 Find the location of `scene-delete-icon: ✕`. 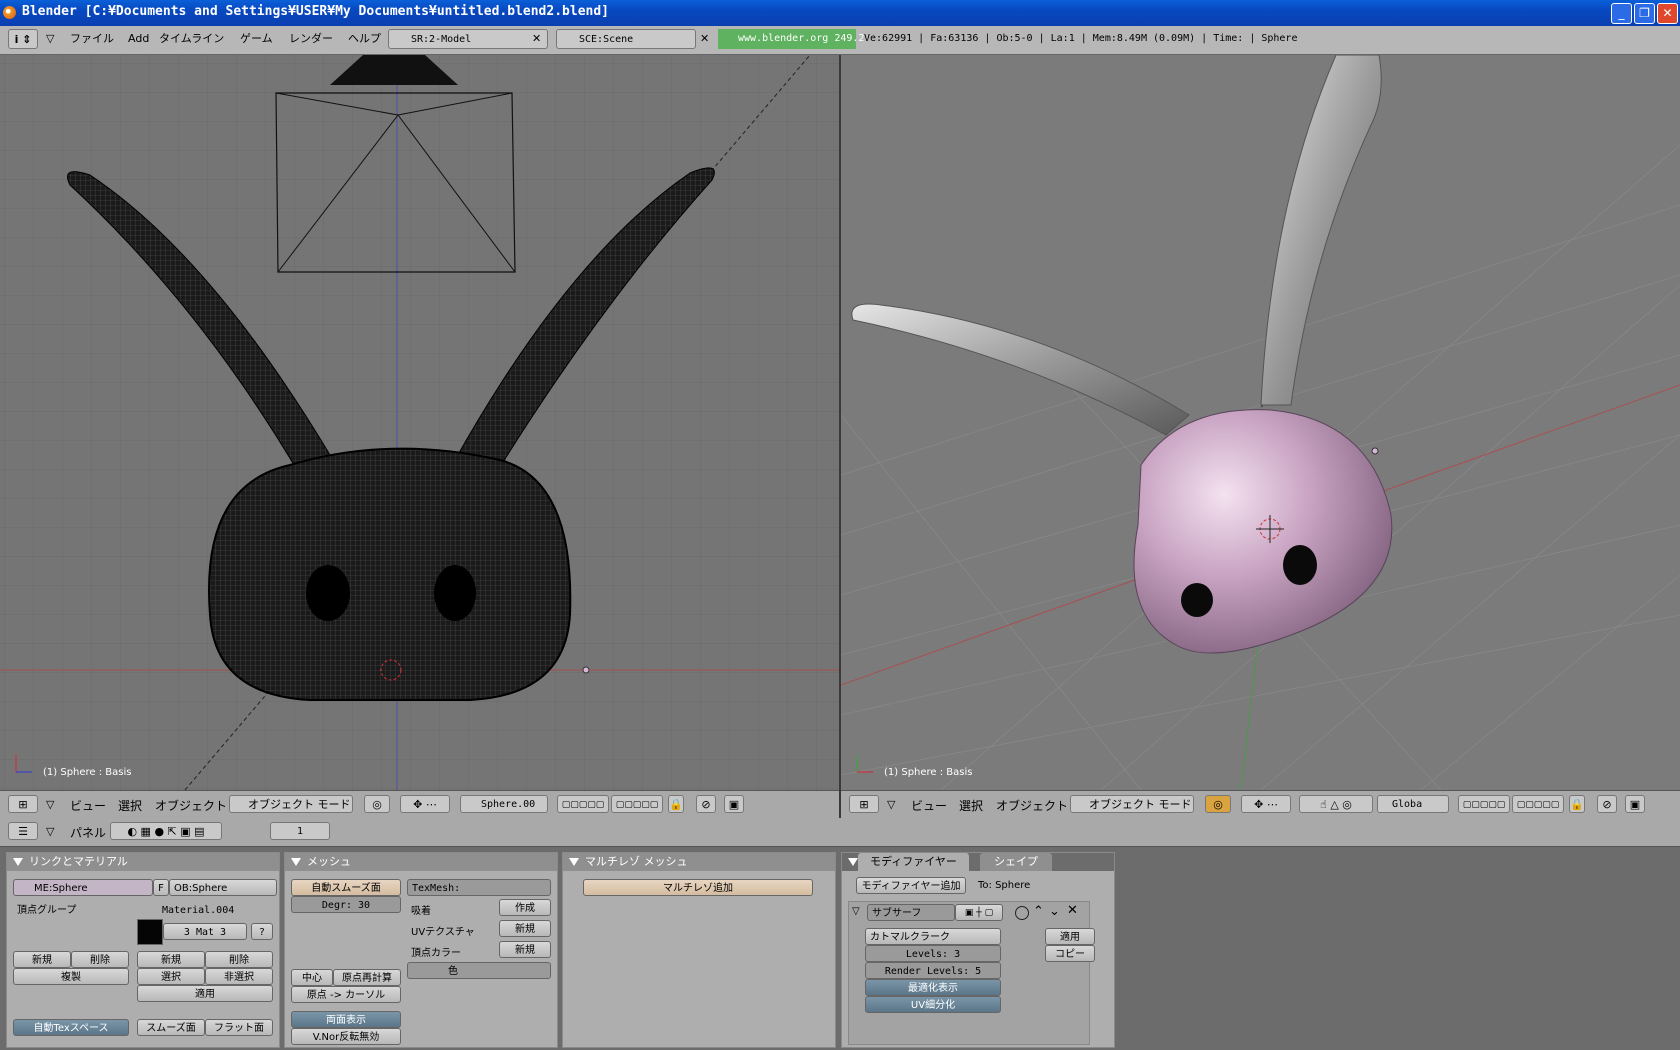

scene-delete-icon: ✕ is located at coordinates (704, 39).